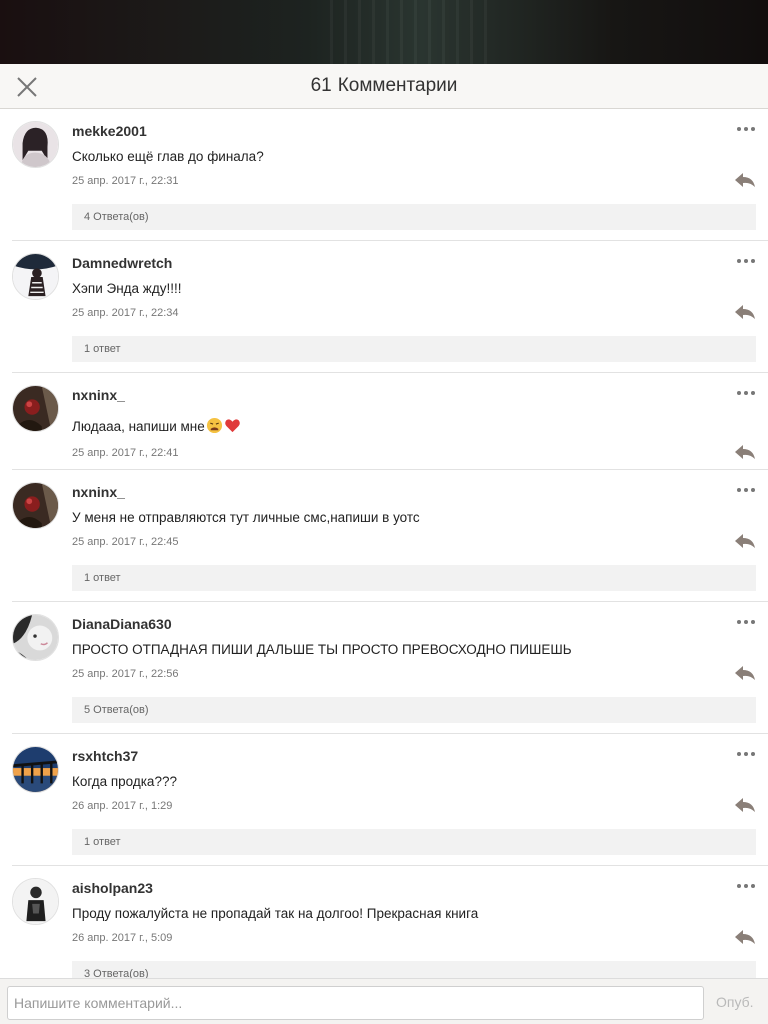 The height and width of the screenshot is (1024, 768). I want to click on close-icon, so click(27, 87).